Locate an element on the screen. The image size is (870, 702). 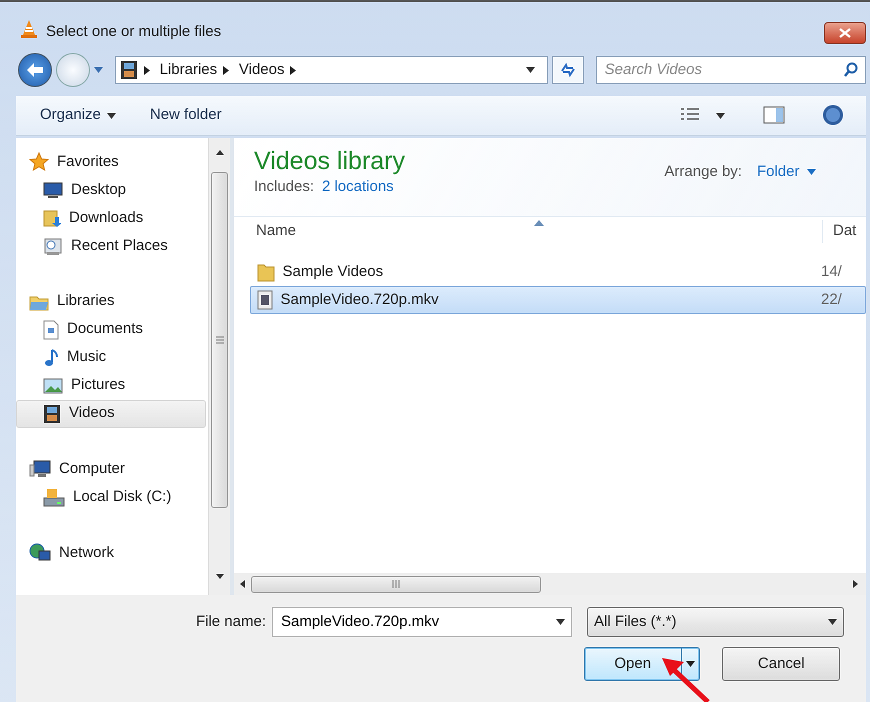
monitor-icon is located at coordinates (53, 189).